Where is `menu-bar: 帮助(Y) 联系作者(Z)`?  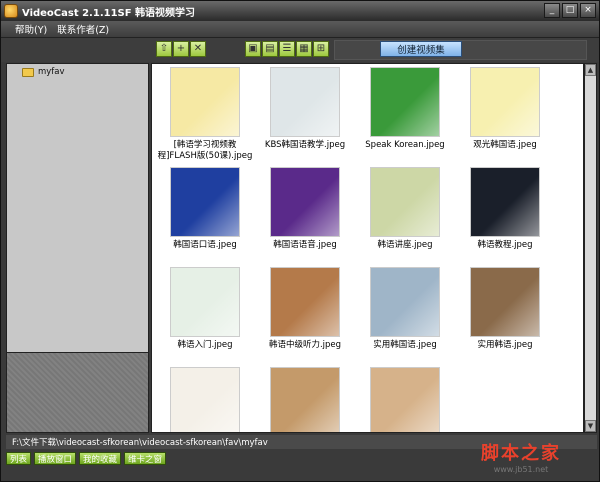 menu-bar: 帮助(Y) 联系作者(Z) is located at coordinates (300, 29).